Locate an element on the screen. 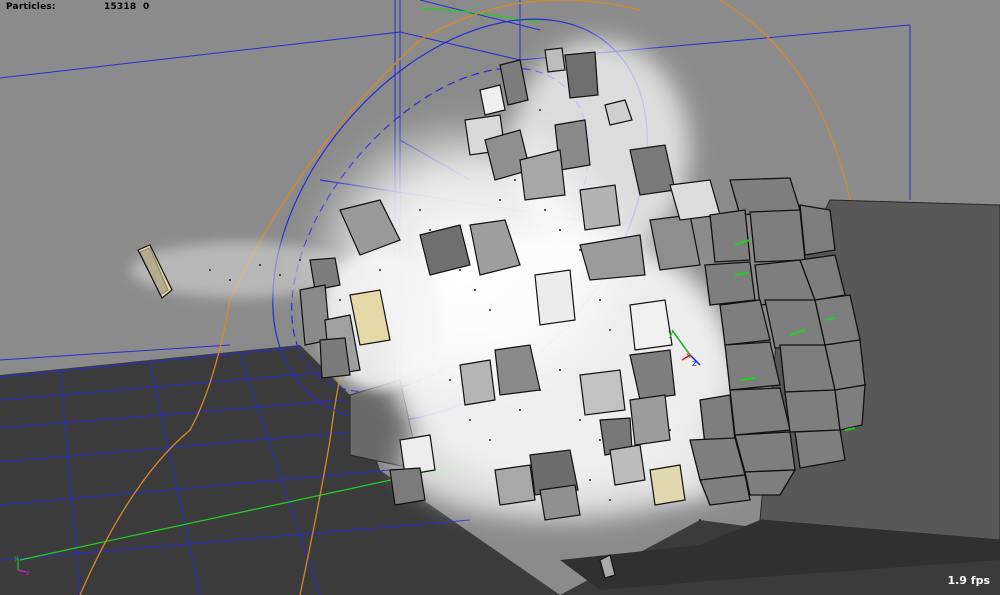 This screenshot has height=595, width=1000. manip-x-label: x is located at coordinates (688, 355).